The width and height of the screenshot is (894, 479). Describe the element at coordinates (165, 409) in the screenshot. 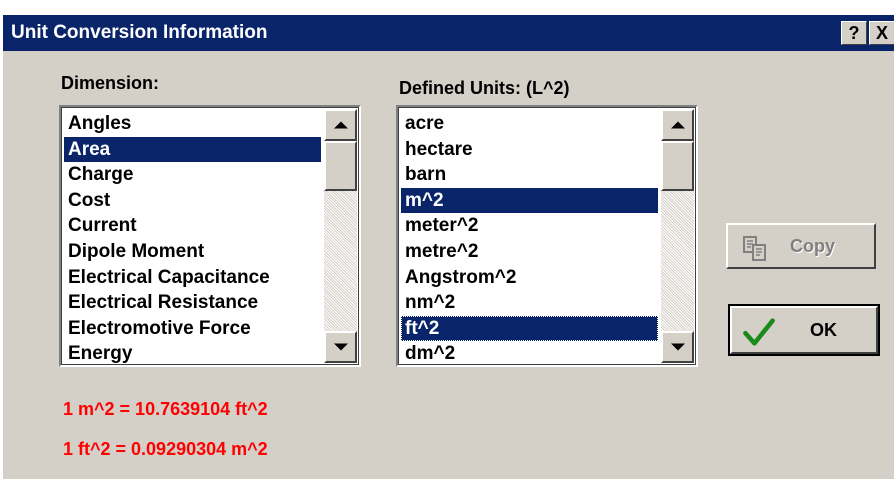

I see `conversion-result-1: 1 m^2 = 10.7639104 ft^2` at that location.